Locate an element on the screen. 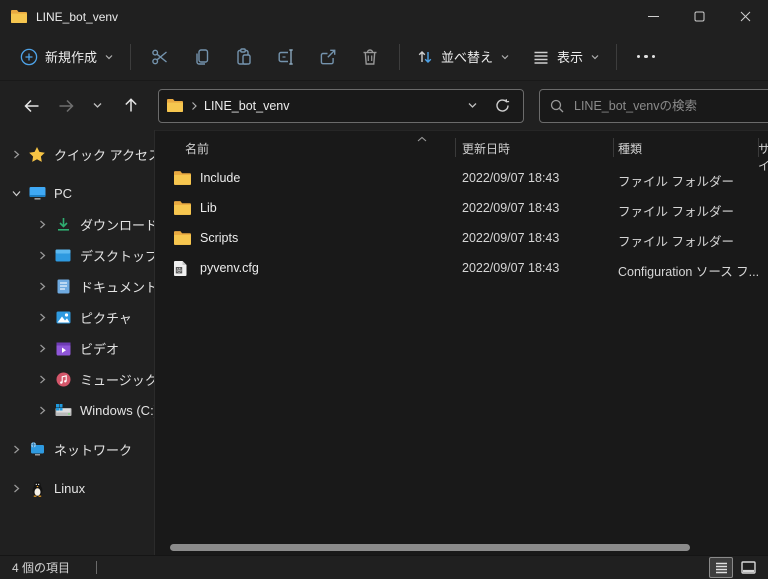 Image resolution: width=768 pixels, height=579 pixels. sidebar-item-linux: Linux is located at coordinates (77, 488).